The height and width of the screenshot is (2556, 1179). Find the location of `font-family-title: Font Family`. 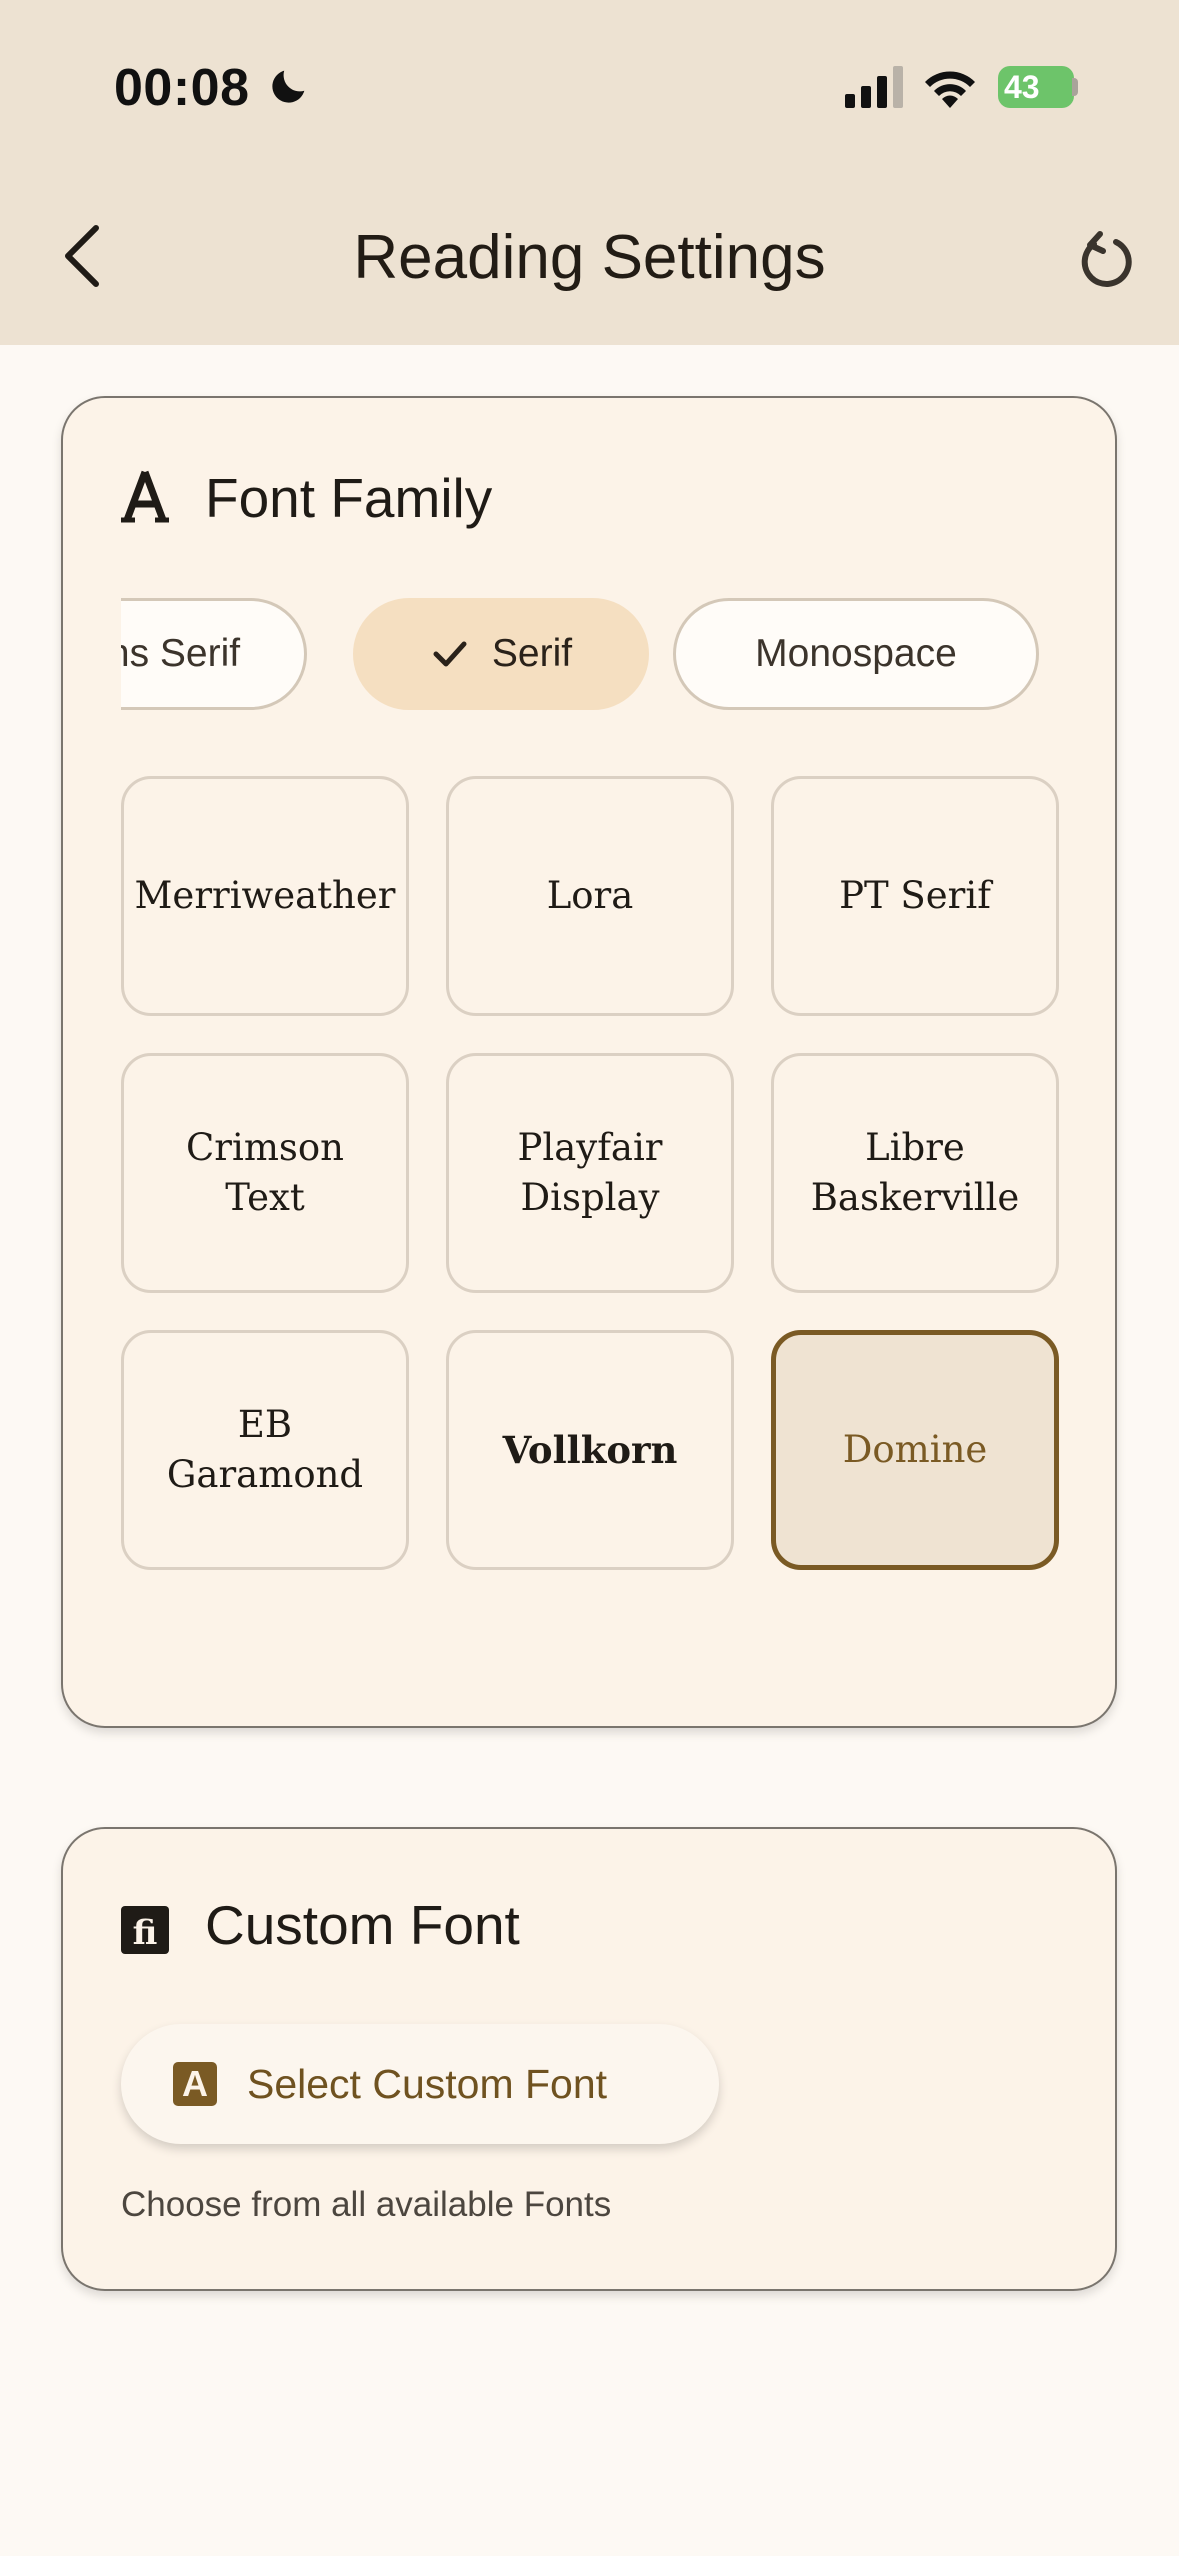

font-family-title: Font Family is located at coordinates (349, 498).